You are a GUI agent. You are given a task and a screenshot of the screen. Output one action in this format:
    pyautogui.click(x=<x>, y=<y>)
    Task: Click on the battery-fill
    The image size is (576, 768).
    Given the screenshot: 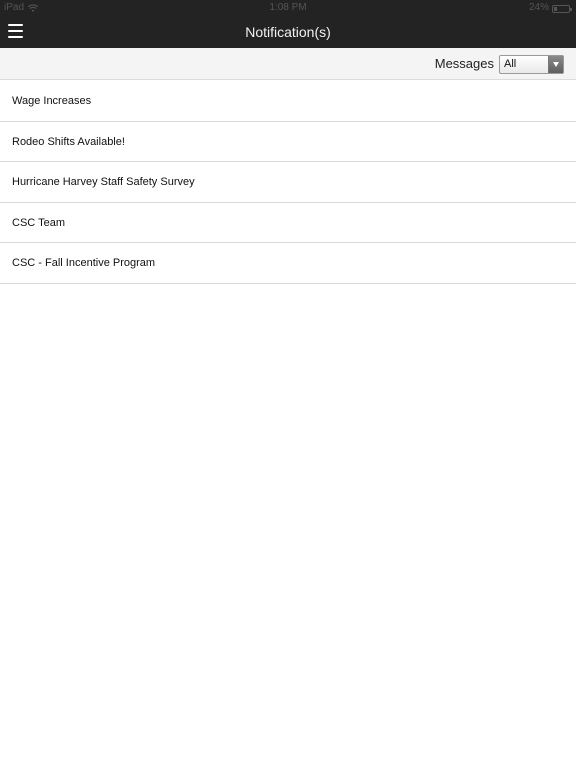 What is the action you would take?
    pyautogui.click(x=556, y=8)
    